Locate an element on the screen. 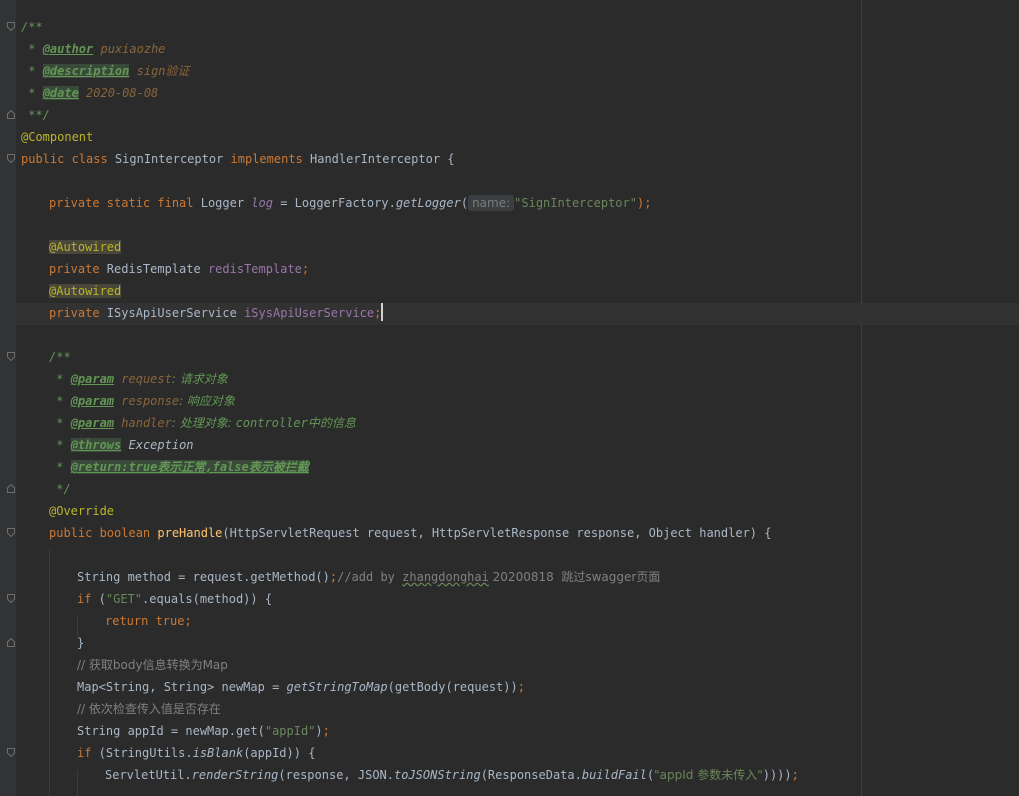  code-line: if ("GET".equals(method)) { is located at coordinates (174, 599).